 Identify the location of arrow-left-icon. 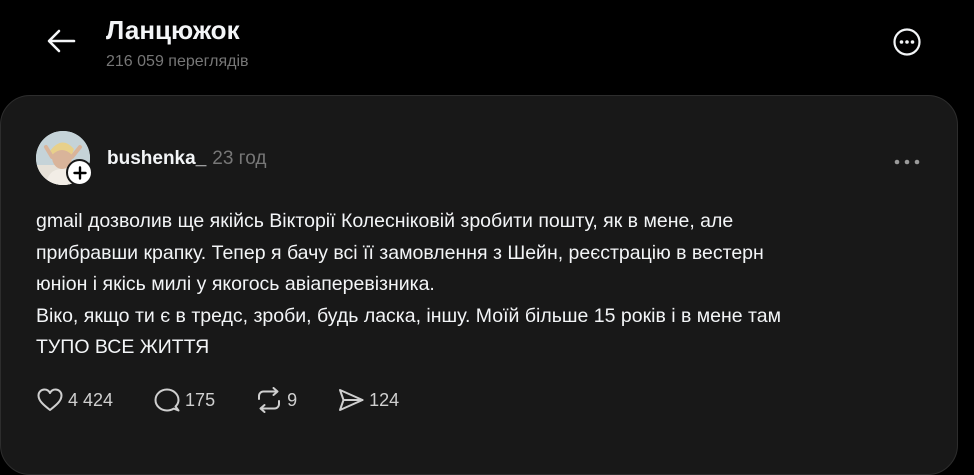
(61, 41).